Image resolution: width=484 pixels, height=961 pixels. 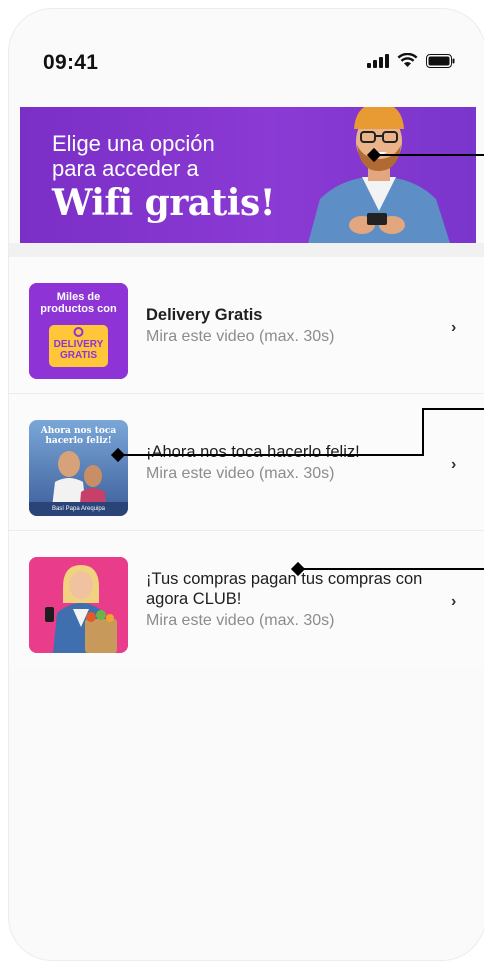 I want to click on thumbnail-delivery-gratis: Miles de productos con DELIVERY GRATIS, so click(x=78, y=331).